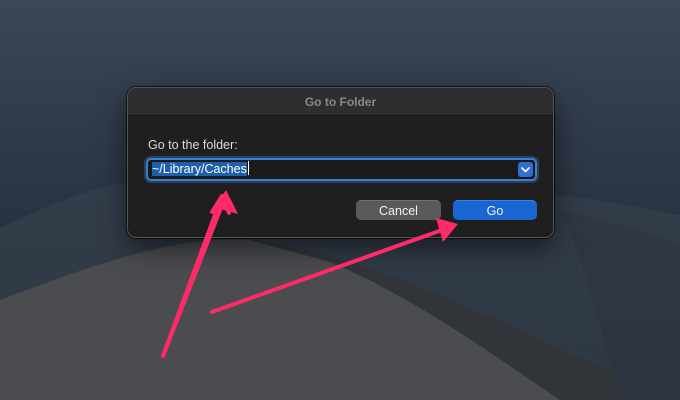  Describe the element at coordinates (495, 210) in the screenshot. I see `go-button: Go` at that location.